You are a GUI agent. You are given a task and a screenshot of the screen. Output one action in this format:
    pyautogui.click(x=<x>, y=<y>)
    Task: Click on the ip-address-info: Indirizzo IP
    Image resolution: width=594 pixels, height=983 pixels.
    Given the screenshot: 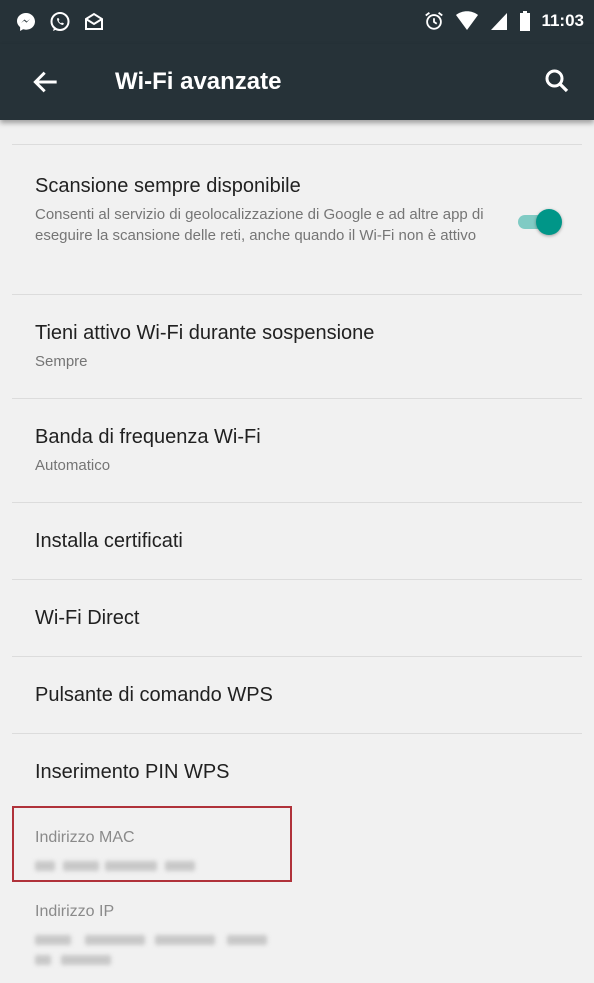 What is the action you would take?
    pyautogui.click(x=297, y=938)
    